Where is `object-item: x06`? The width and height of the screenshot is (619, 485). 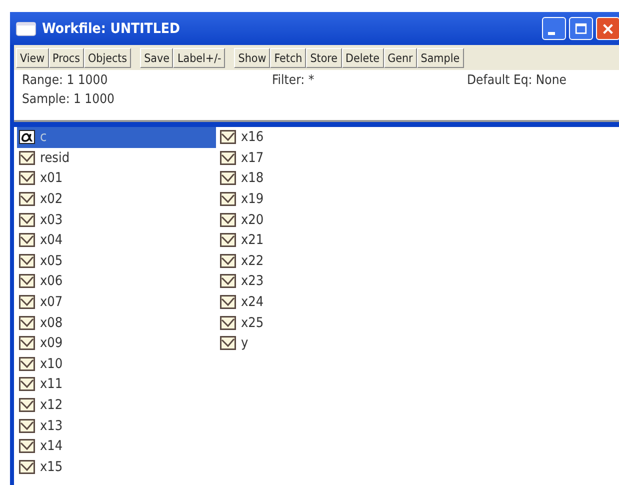
object-item: x06 is located at coordinates (117, 281).